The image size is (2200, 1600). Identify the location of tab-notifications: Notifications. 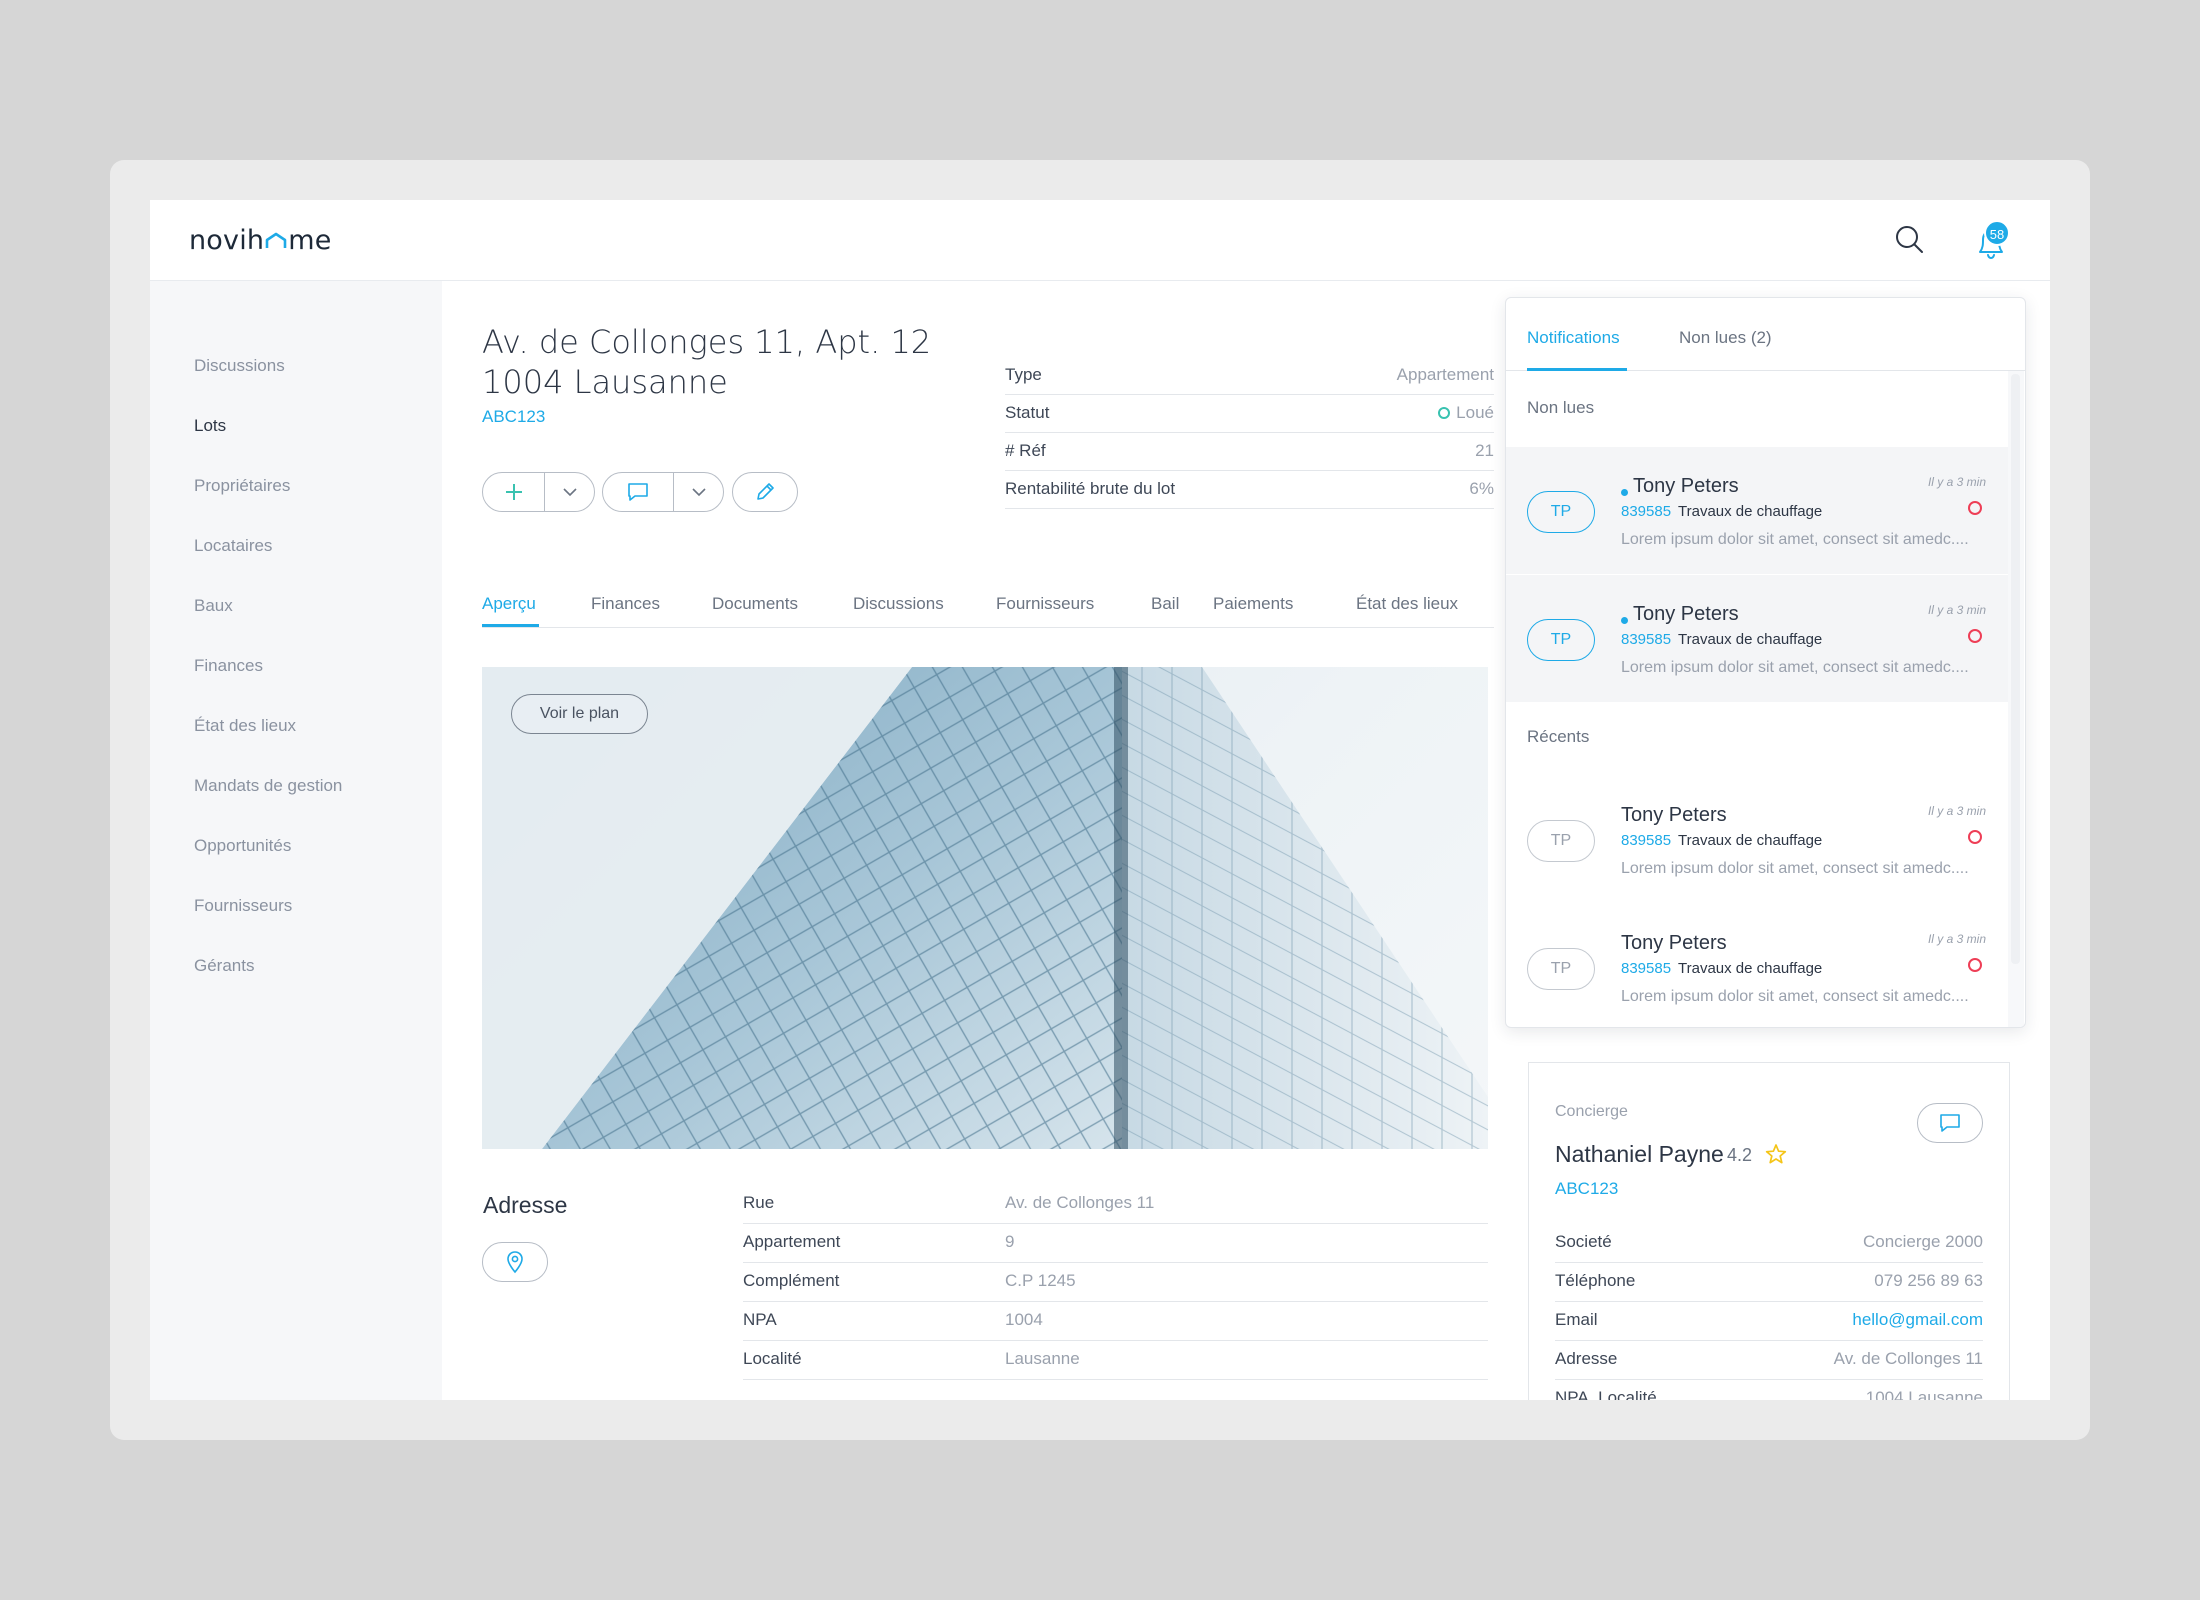
(1573, 338).